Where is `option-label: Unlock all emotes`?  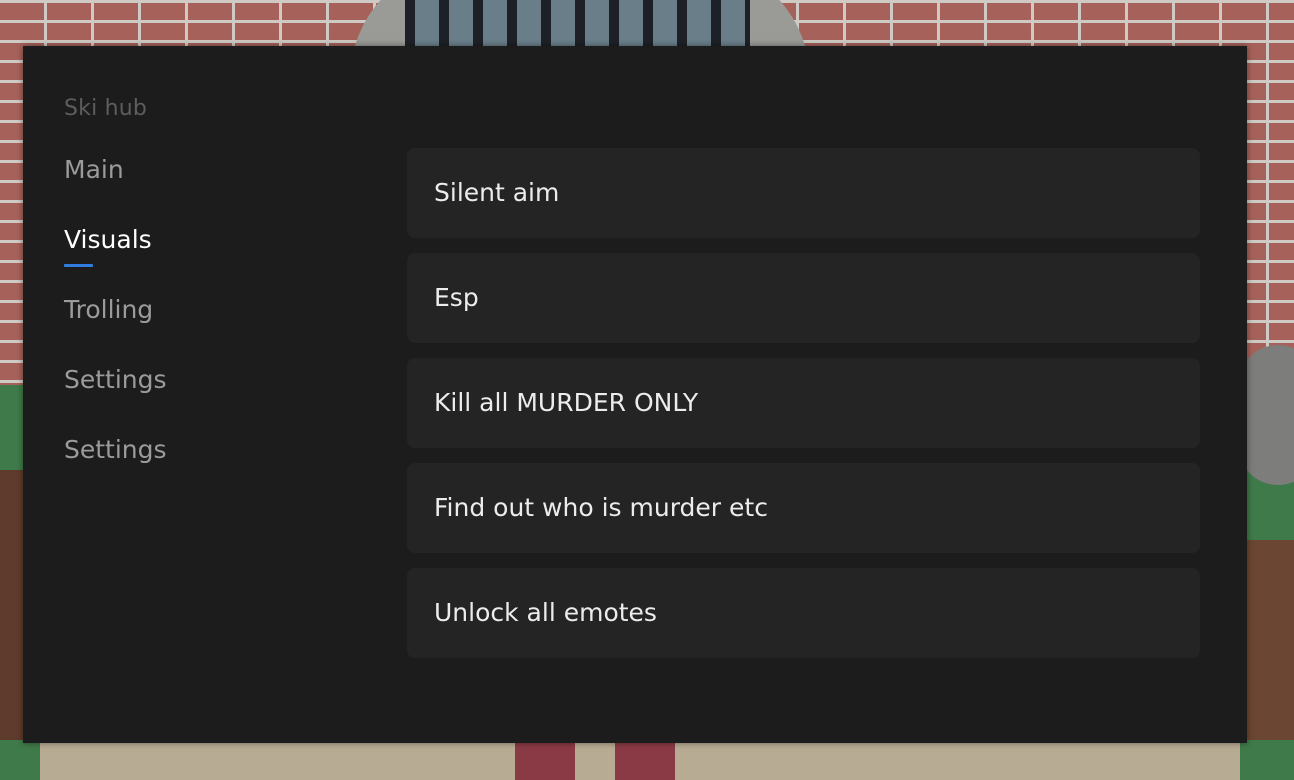
option-label: Unlock all emotes is located at coordinates (545, 612).